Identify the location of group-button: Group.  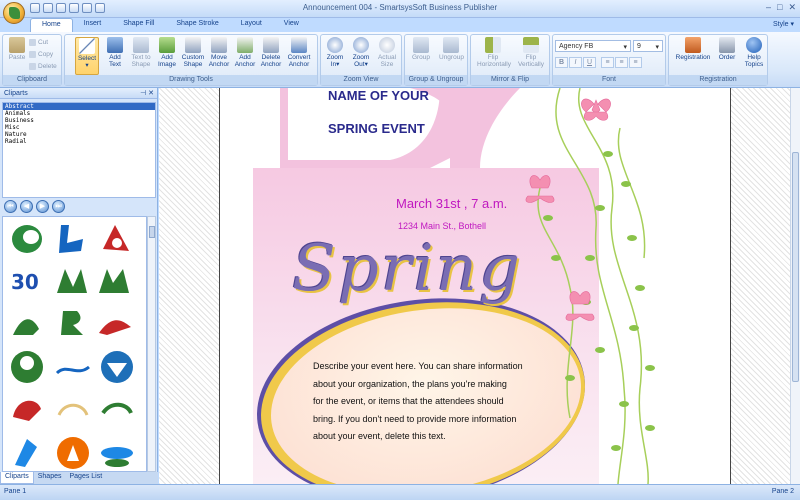
(421, 49).